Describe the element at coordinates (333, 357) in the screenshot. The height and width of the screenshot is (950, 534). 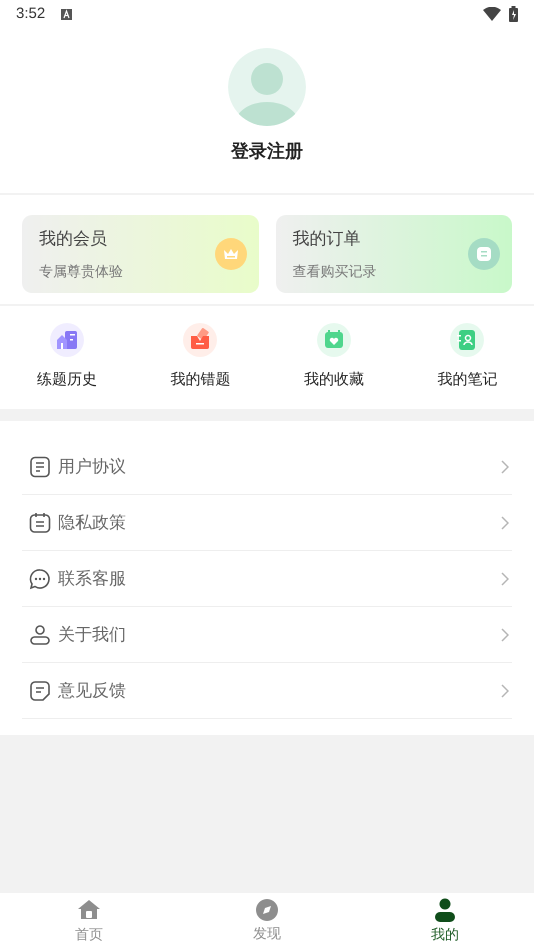
I see `shortcut-item: 我的收藏` at that location.